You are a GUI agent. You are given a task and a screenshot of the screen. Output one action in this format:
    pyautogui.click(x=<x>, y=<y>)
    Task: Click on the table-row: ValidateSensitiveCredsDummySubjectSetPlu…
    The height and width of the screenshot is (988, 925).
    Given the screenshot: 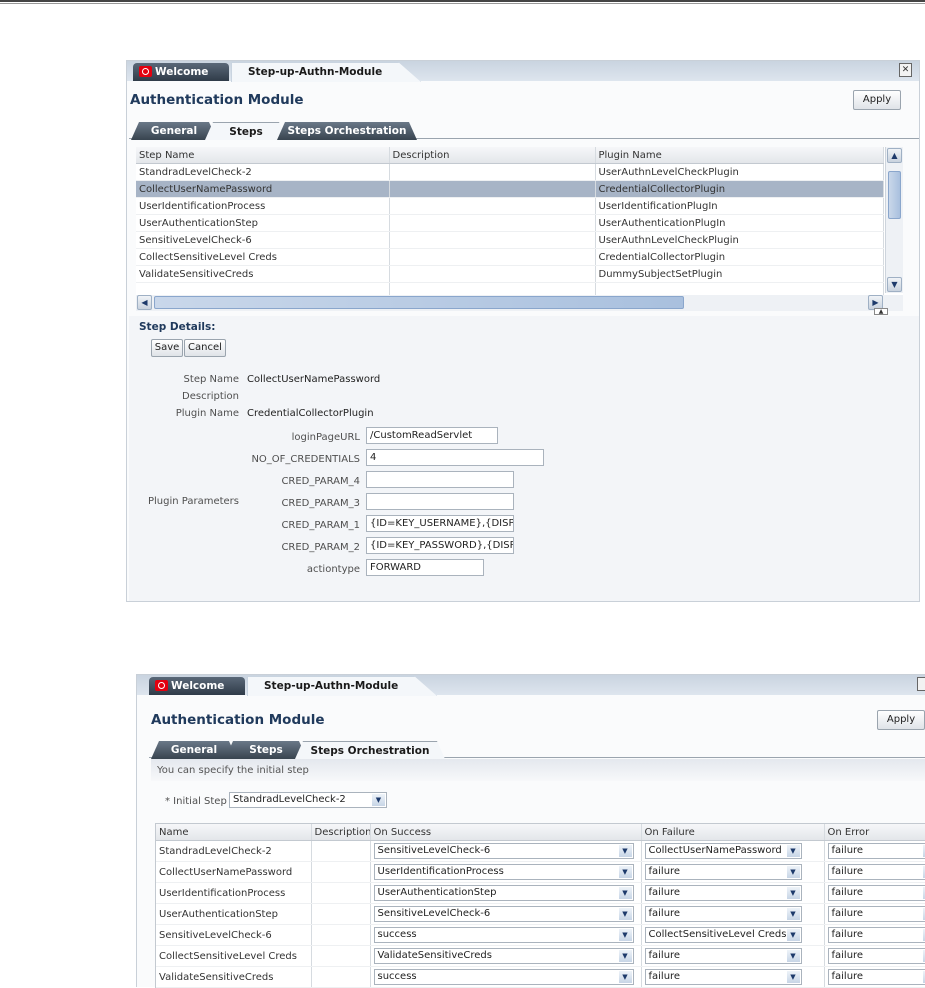 What is the action you would take?
    pyautogui.click(x=509, y=274)
    